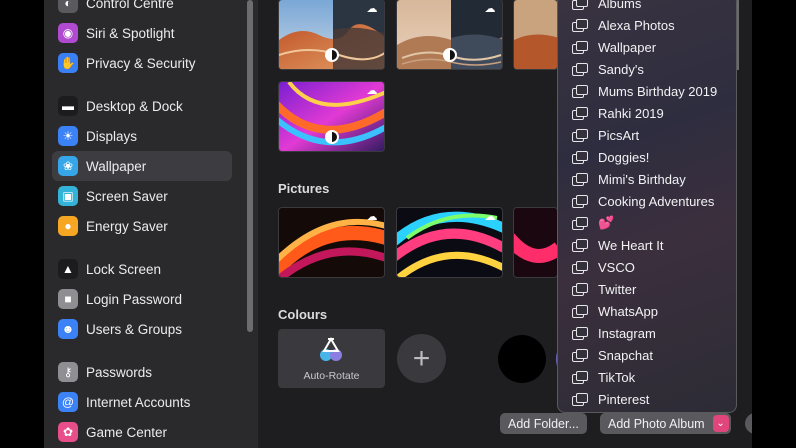 Image resolution: width=796 pixels, height=448 pixels. Describe the element at coordinates (303, 314) in the screenshot. I see `colours-section-title: Colours` at that location.